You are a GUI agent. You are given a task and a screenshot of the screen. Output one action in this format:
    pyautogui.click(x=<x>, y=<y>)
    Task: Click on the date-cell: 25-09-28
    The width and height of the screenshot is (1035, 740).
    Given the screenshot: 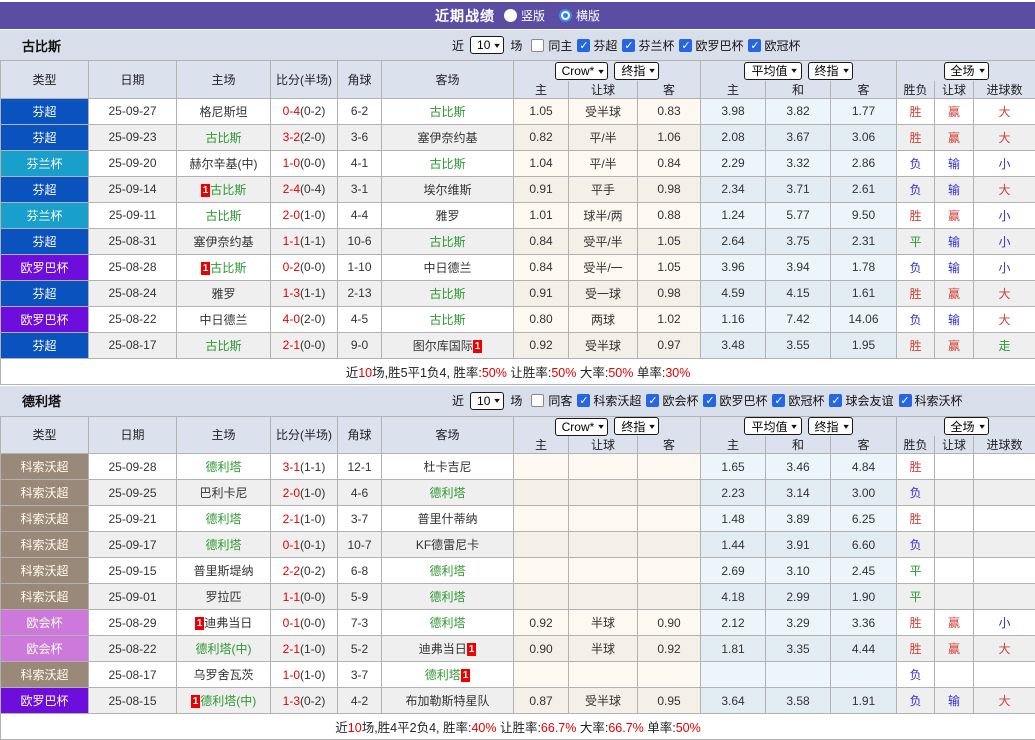 What is the action you would take?
    pyautogui.click(x=133, y=467)
    